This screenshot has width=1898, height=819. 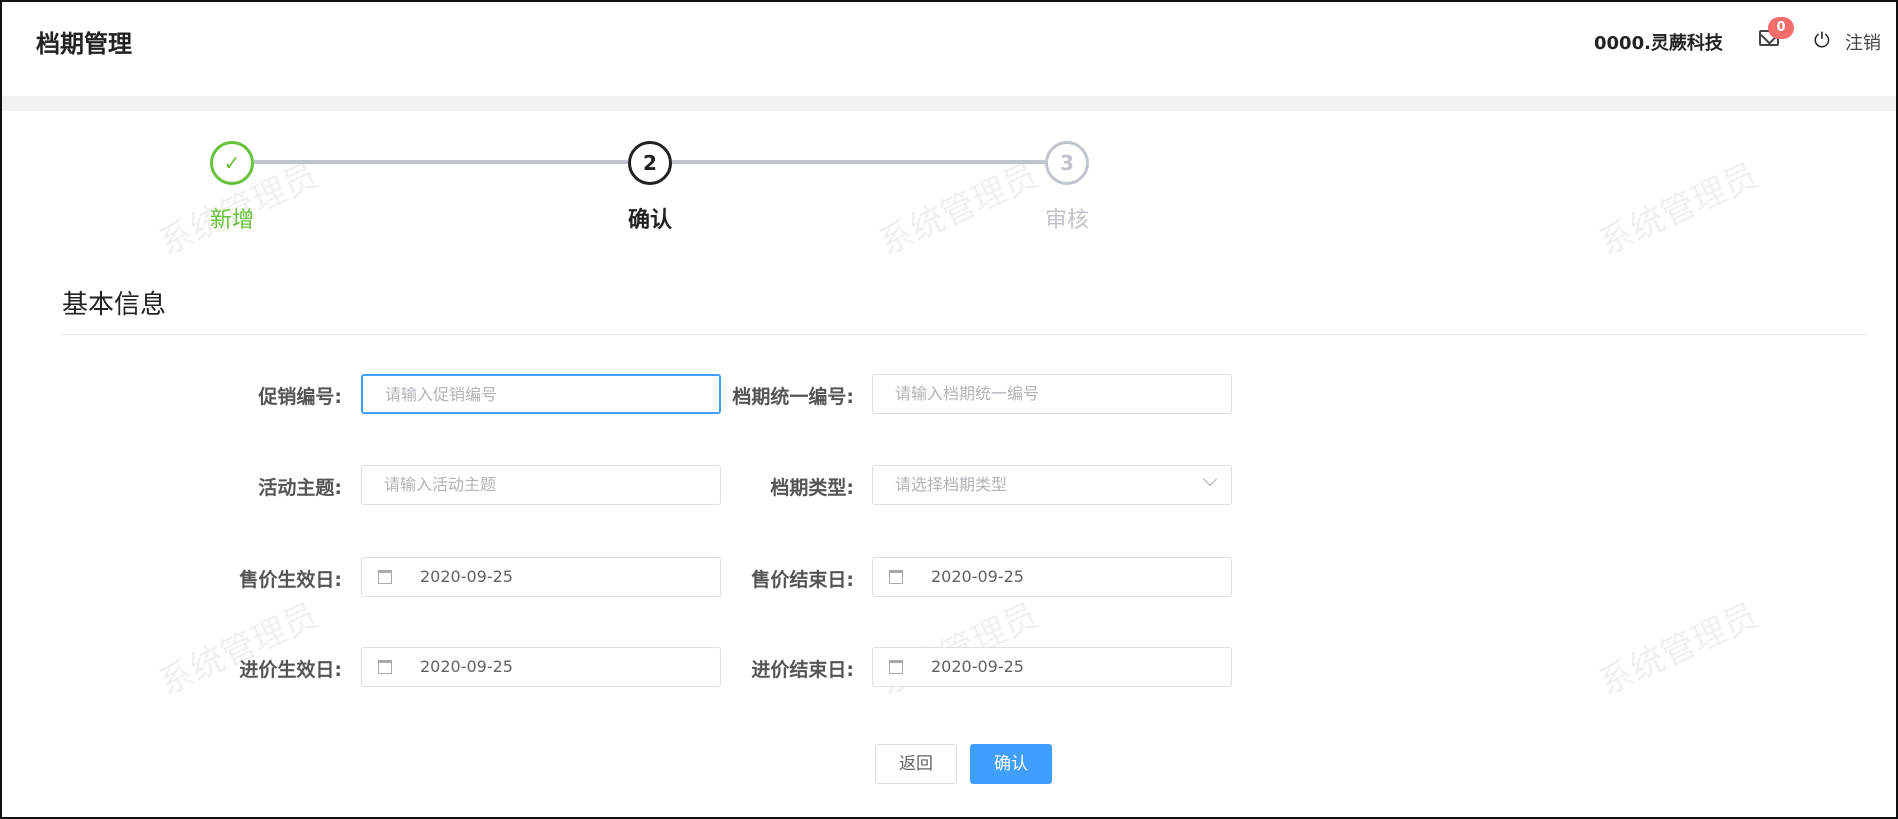 I want to click on sale-end-label: 售价结束日:, so click(x=802, y=580).